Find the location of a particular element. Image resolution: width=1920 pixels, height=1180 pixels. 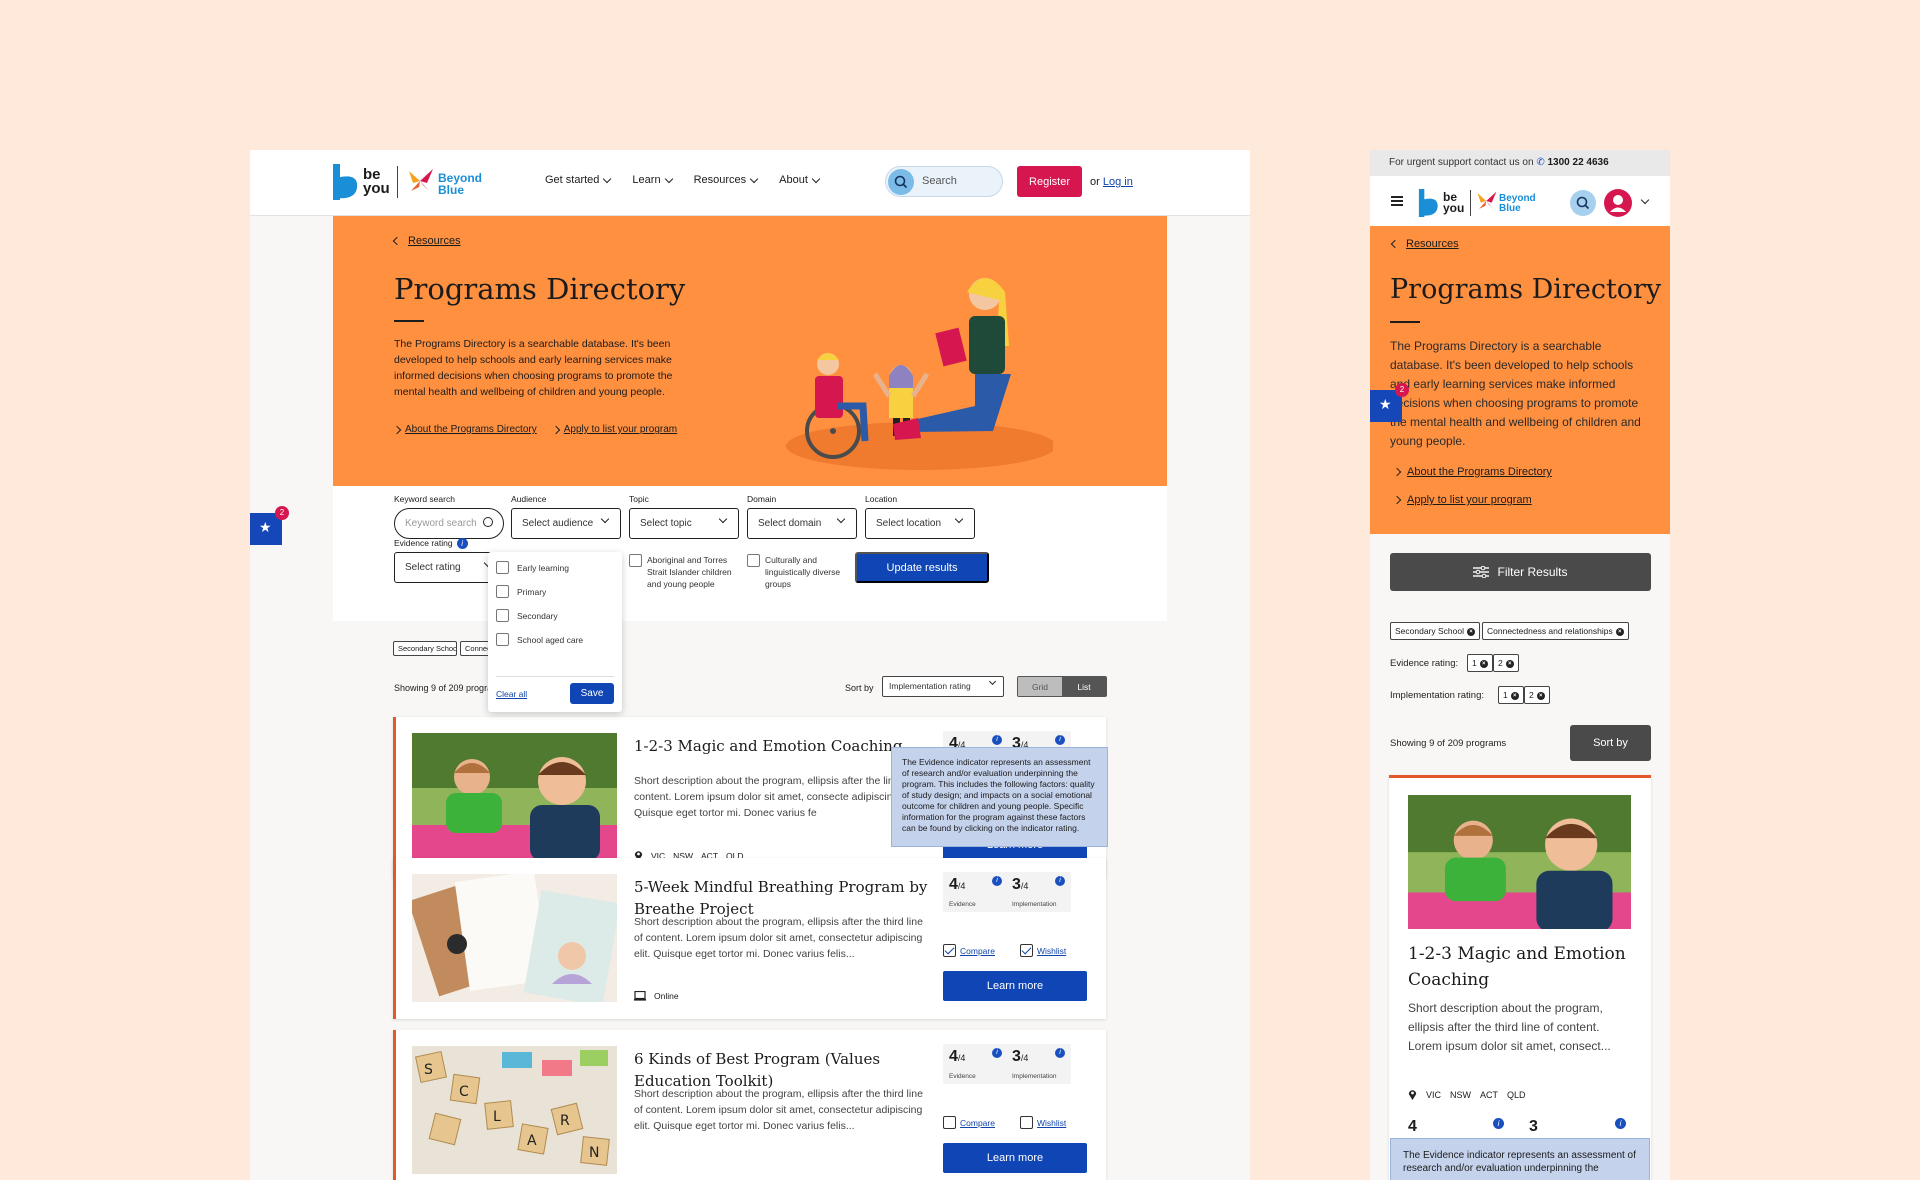

audience-option: Primary is located at coordinates (521, 591).